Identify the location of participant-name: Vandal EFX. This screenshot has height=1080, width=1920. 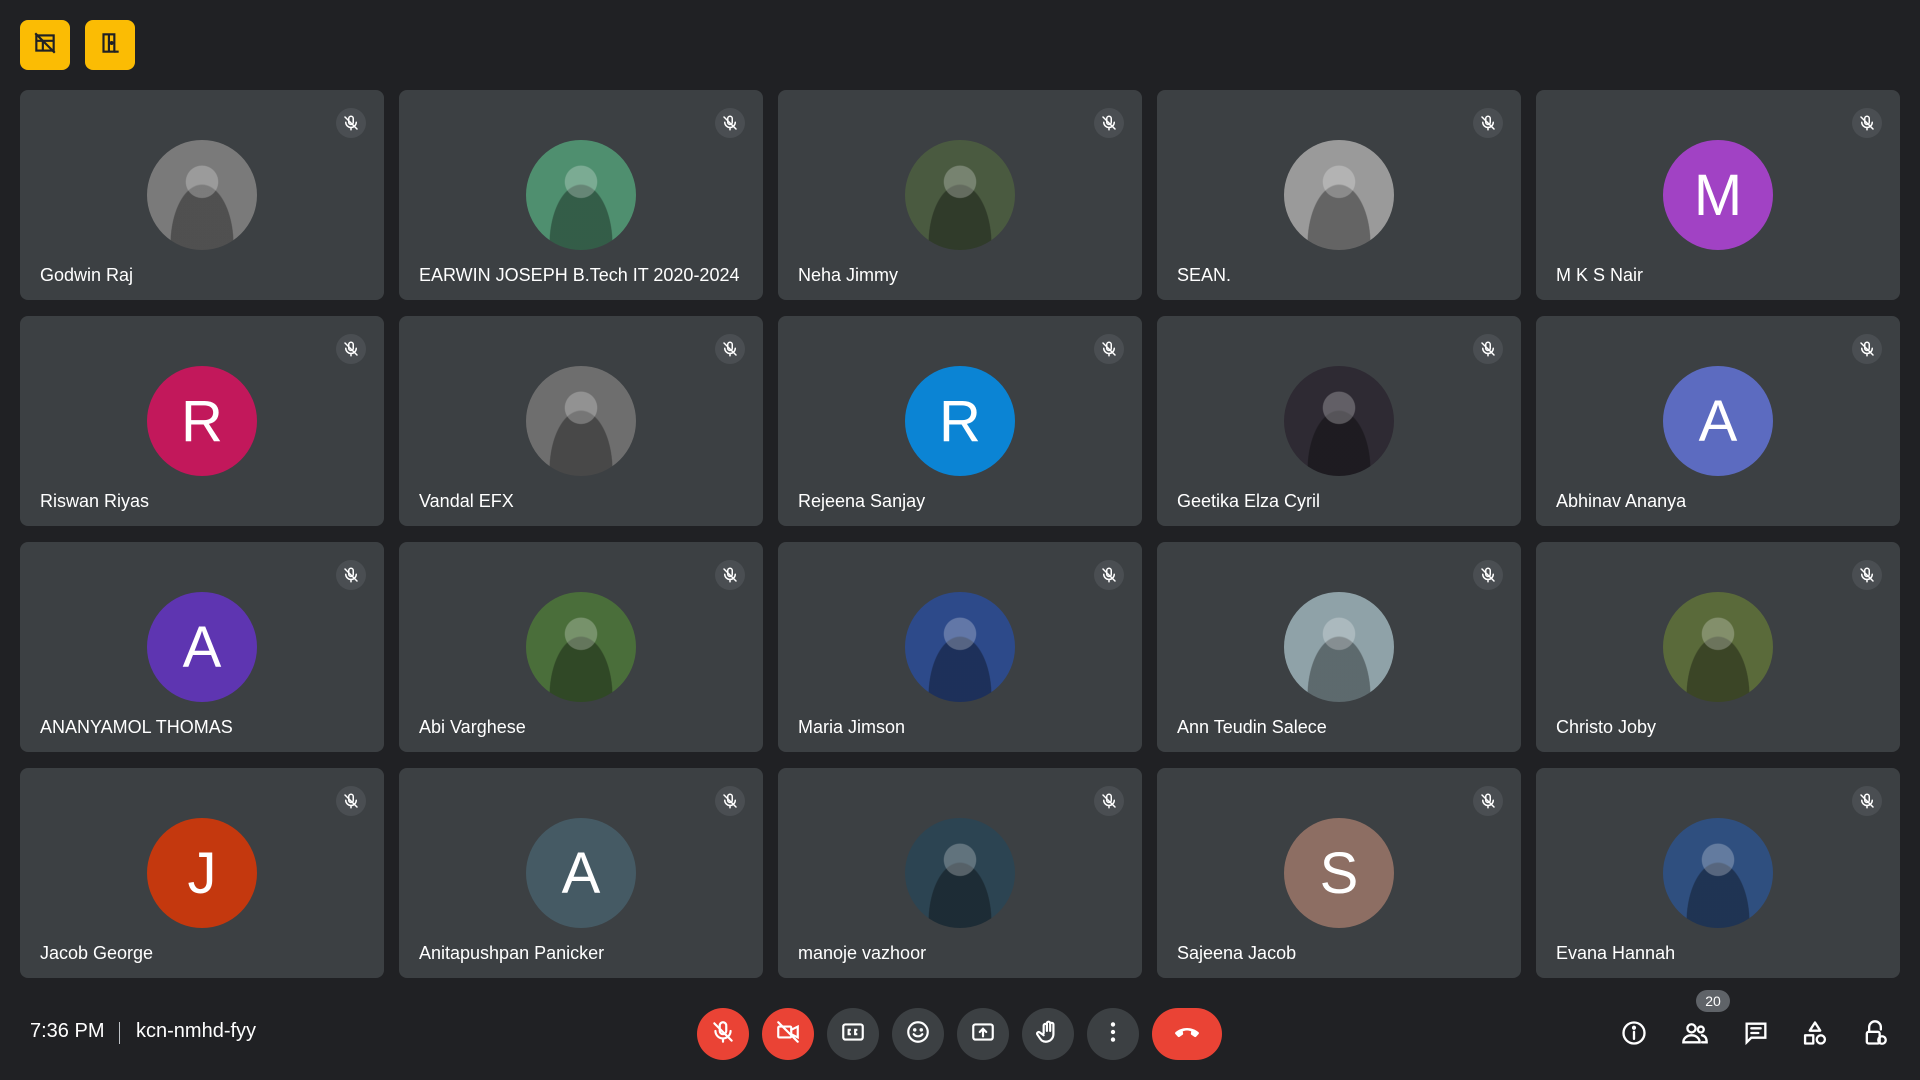
(466, 501).